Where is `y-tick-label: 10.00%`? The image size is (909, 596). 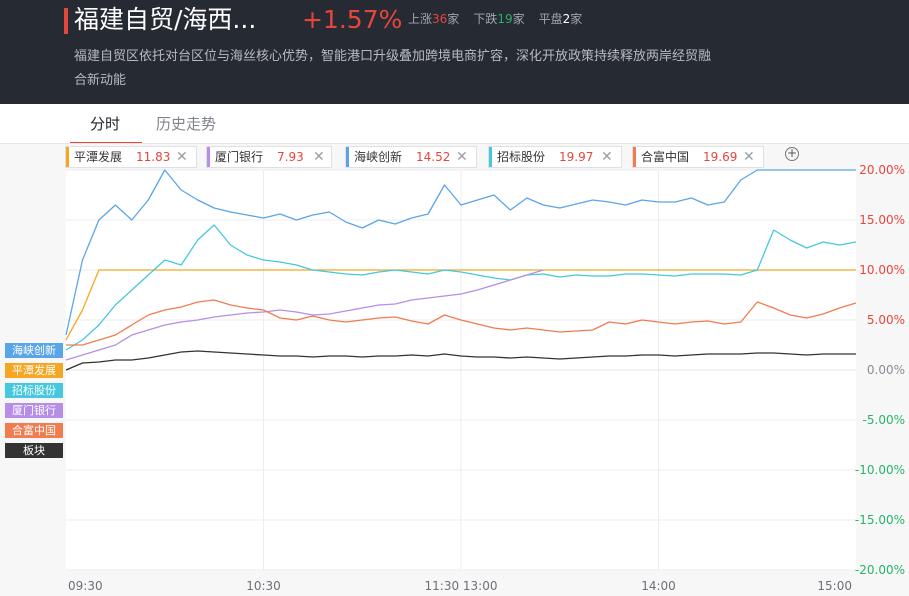
y-tick-label: 10.00% is located at coordinates (882, 270).